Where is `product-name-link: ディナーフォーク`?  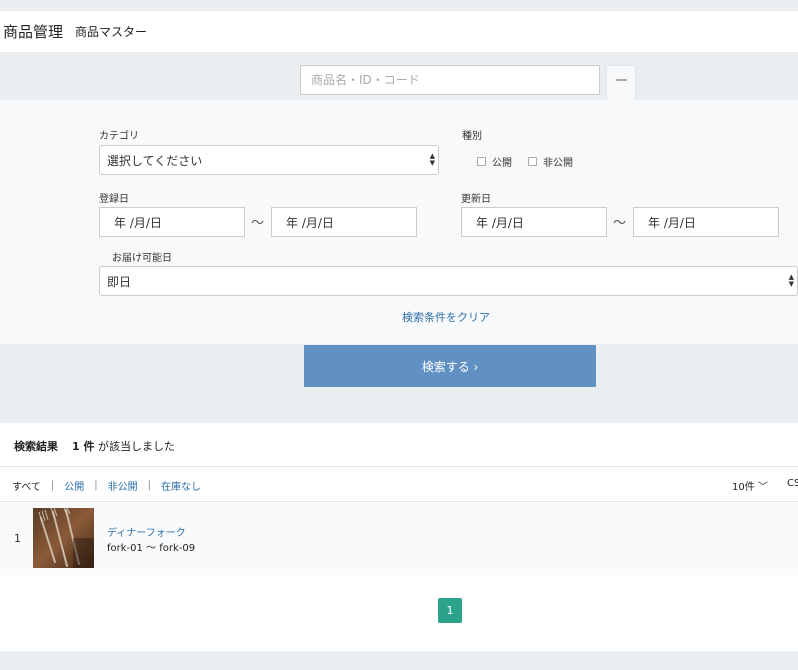
product-name-link: ディナーフォーク is located at coordinates (146, 531).